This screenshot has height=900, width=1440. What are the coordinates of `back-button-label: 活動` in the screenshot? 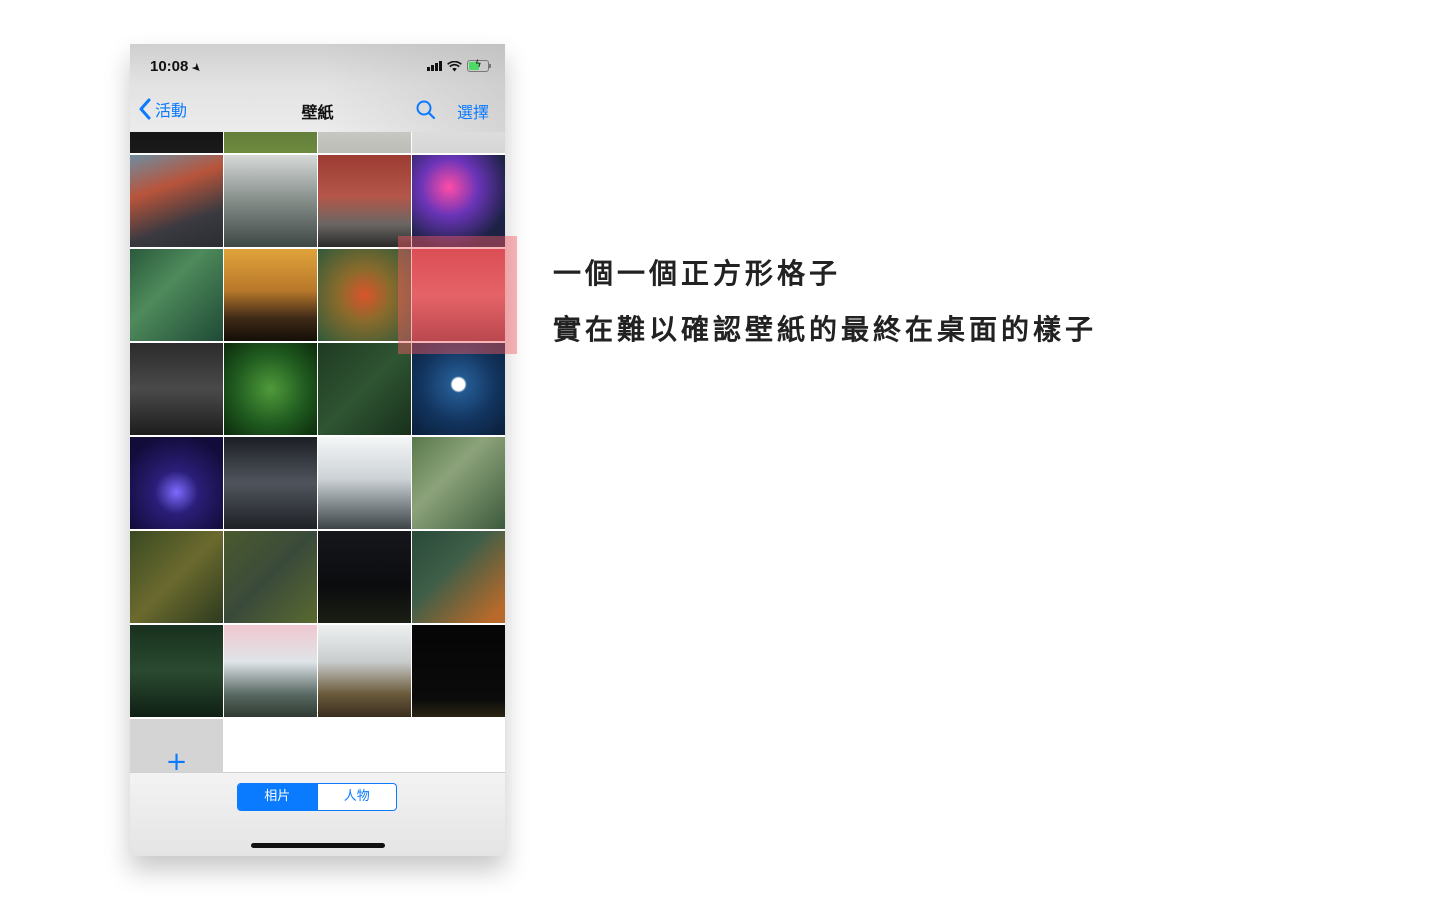 It's located at (171, 110).